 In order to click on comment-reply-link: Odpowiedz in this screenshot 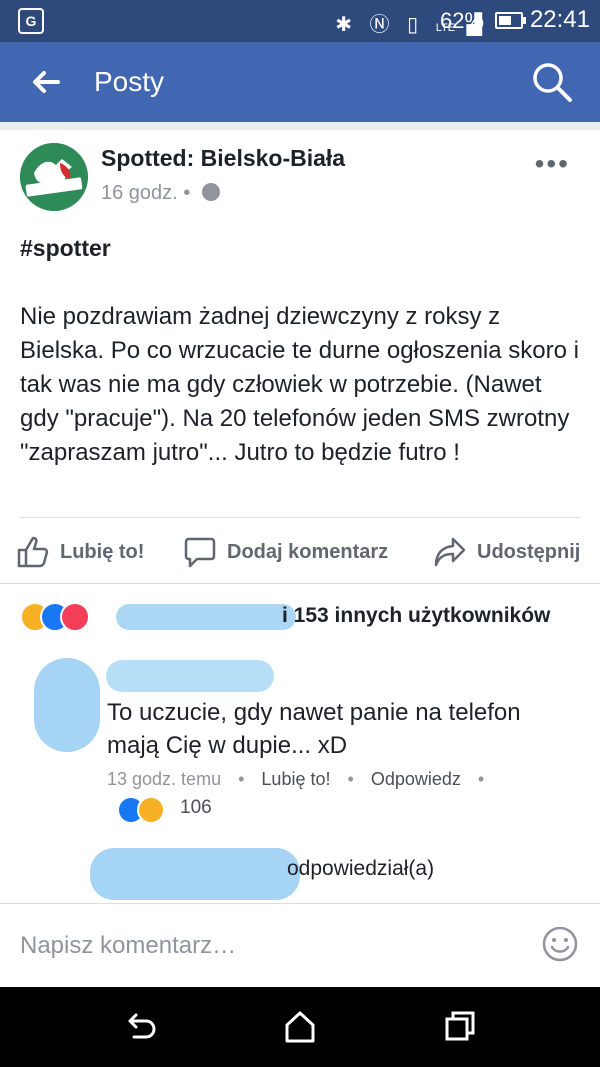, I will do `click(416, 779)`.